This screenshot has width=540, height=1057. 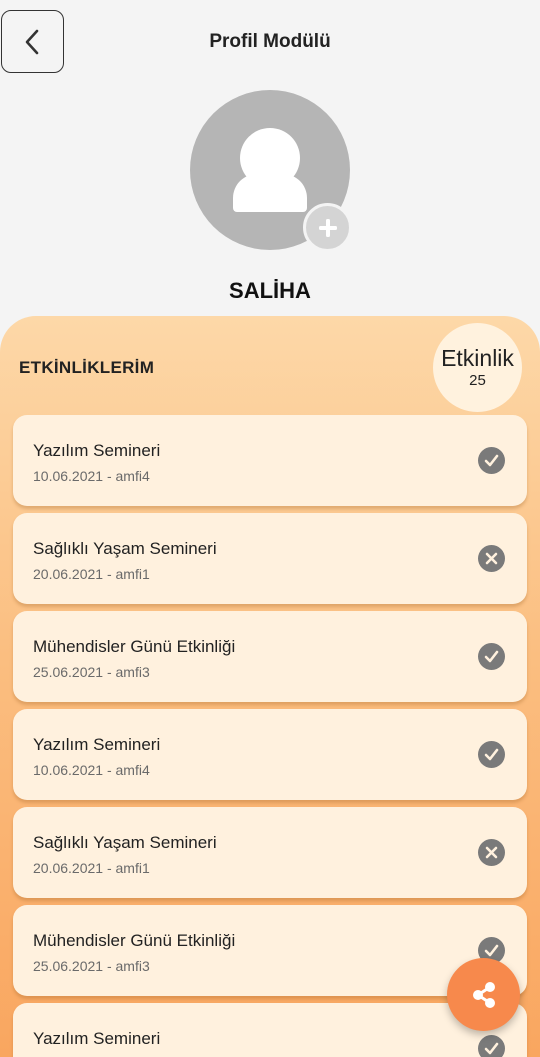 I want to click on share-icon, so click(x=483, y=994).